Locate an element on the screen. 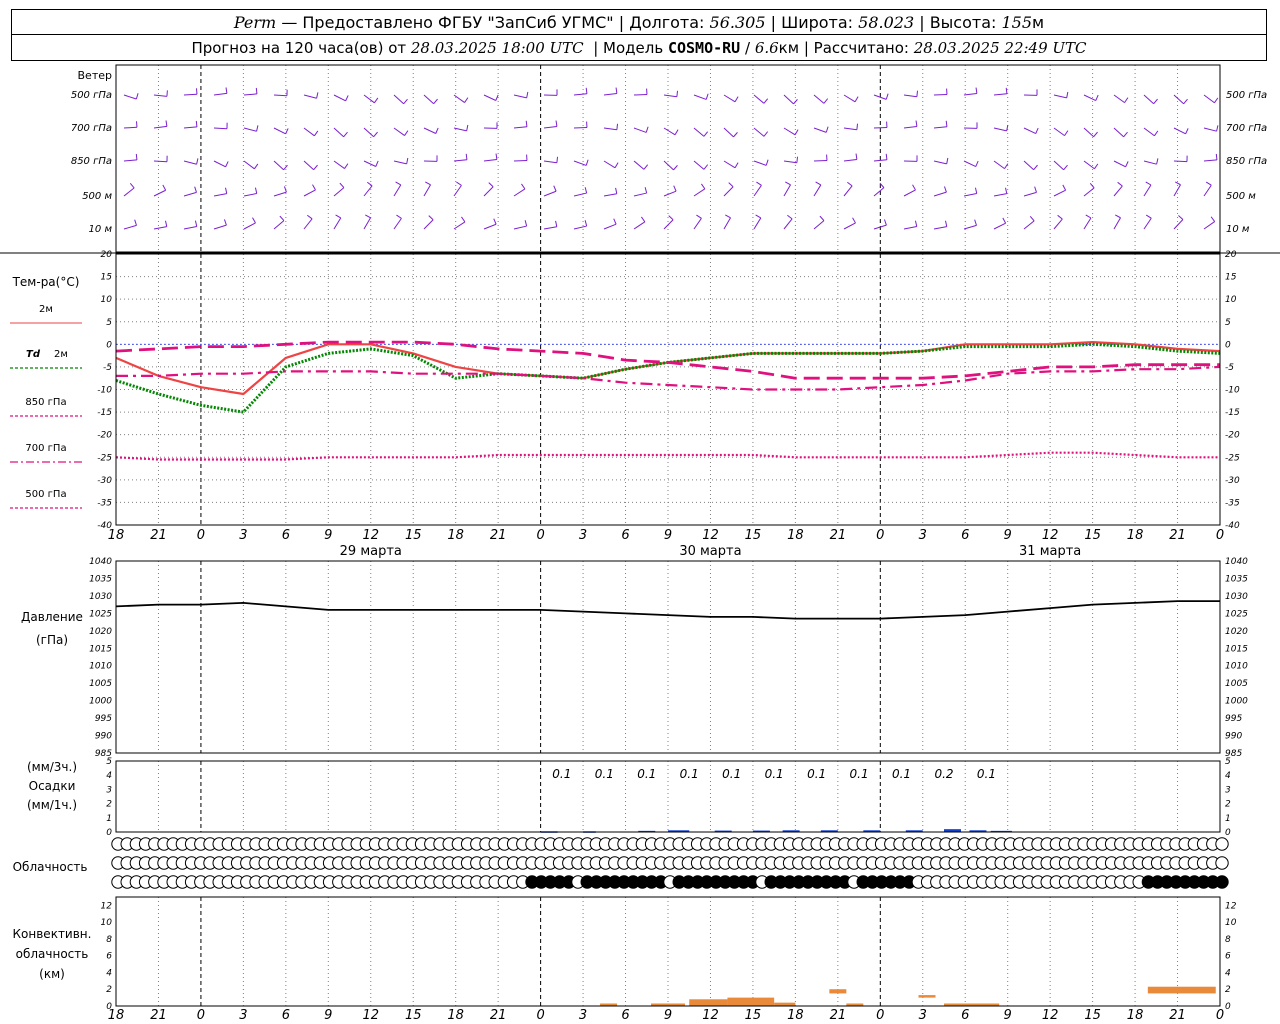 This screenshot has height=1024, width=1280. lat-label: Широта: is located at coordinates (817, 22).